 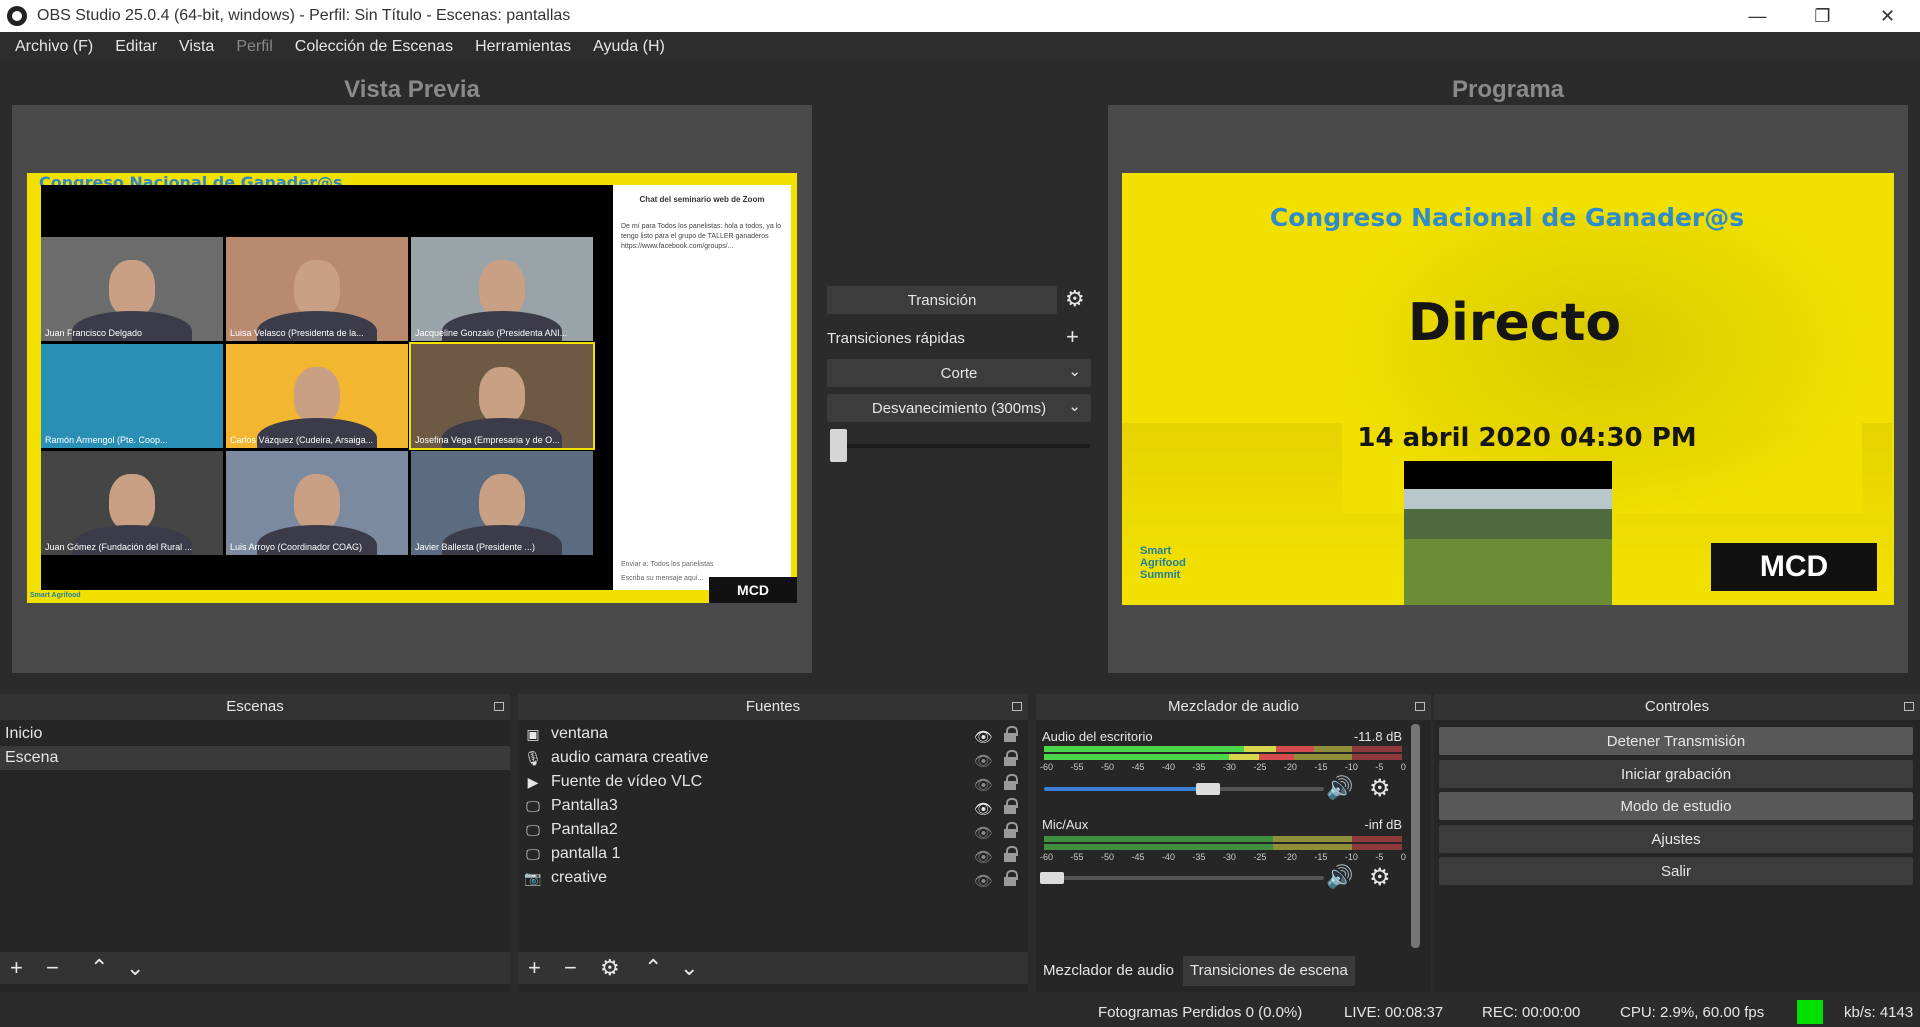 I want to click on add-quick-transition-plus-icon: +, so click(x=1072, y=337).